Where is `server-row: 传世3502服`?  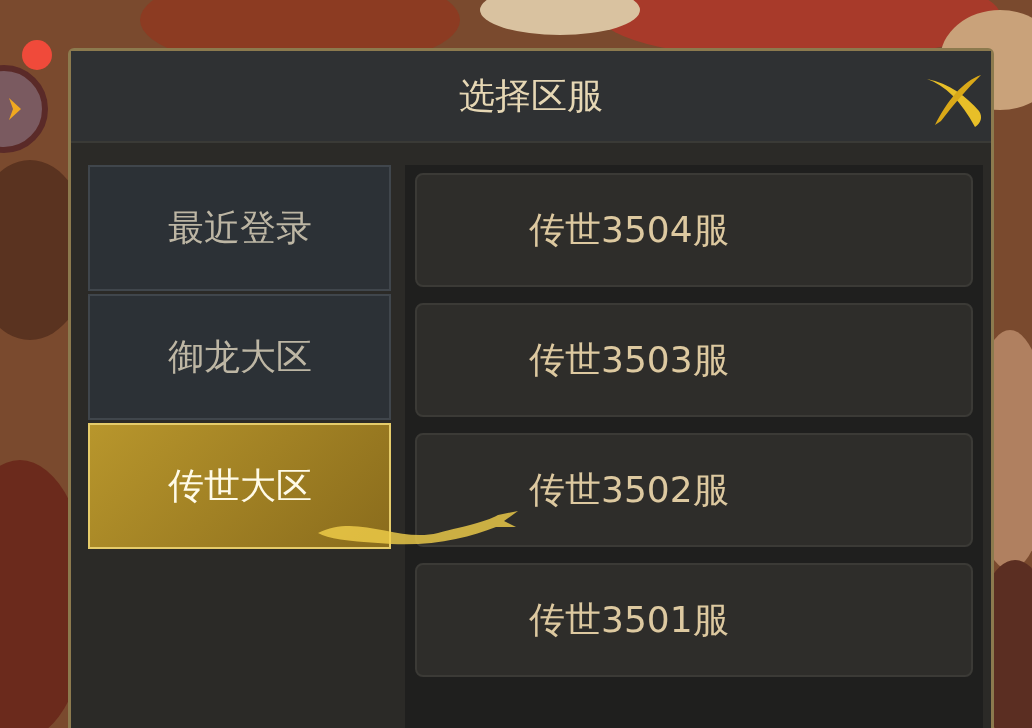
server-row: 传世3502服 is located at coordinates (694, 490).